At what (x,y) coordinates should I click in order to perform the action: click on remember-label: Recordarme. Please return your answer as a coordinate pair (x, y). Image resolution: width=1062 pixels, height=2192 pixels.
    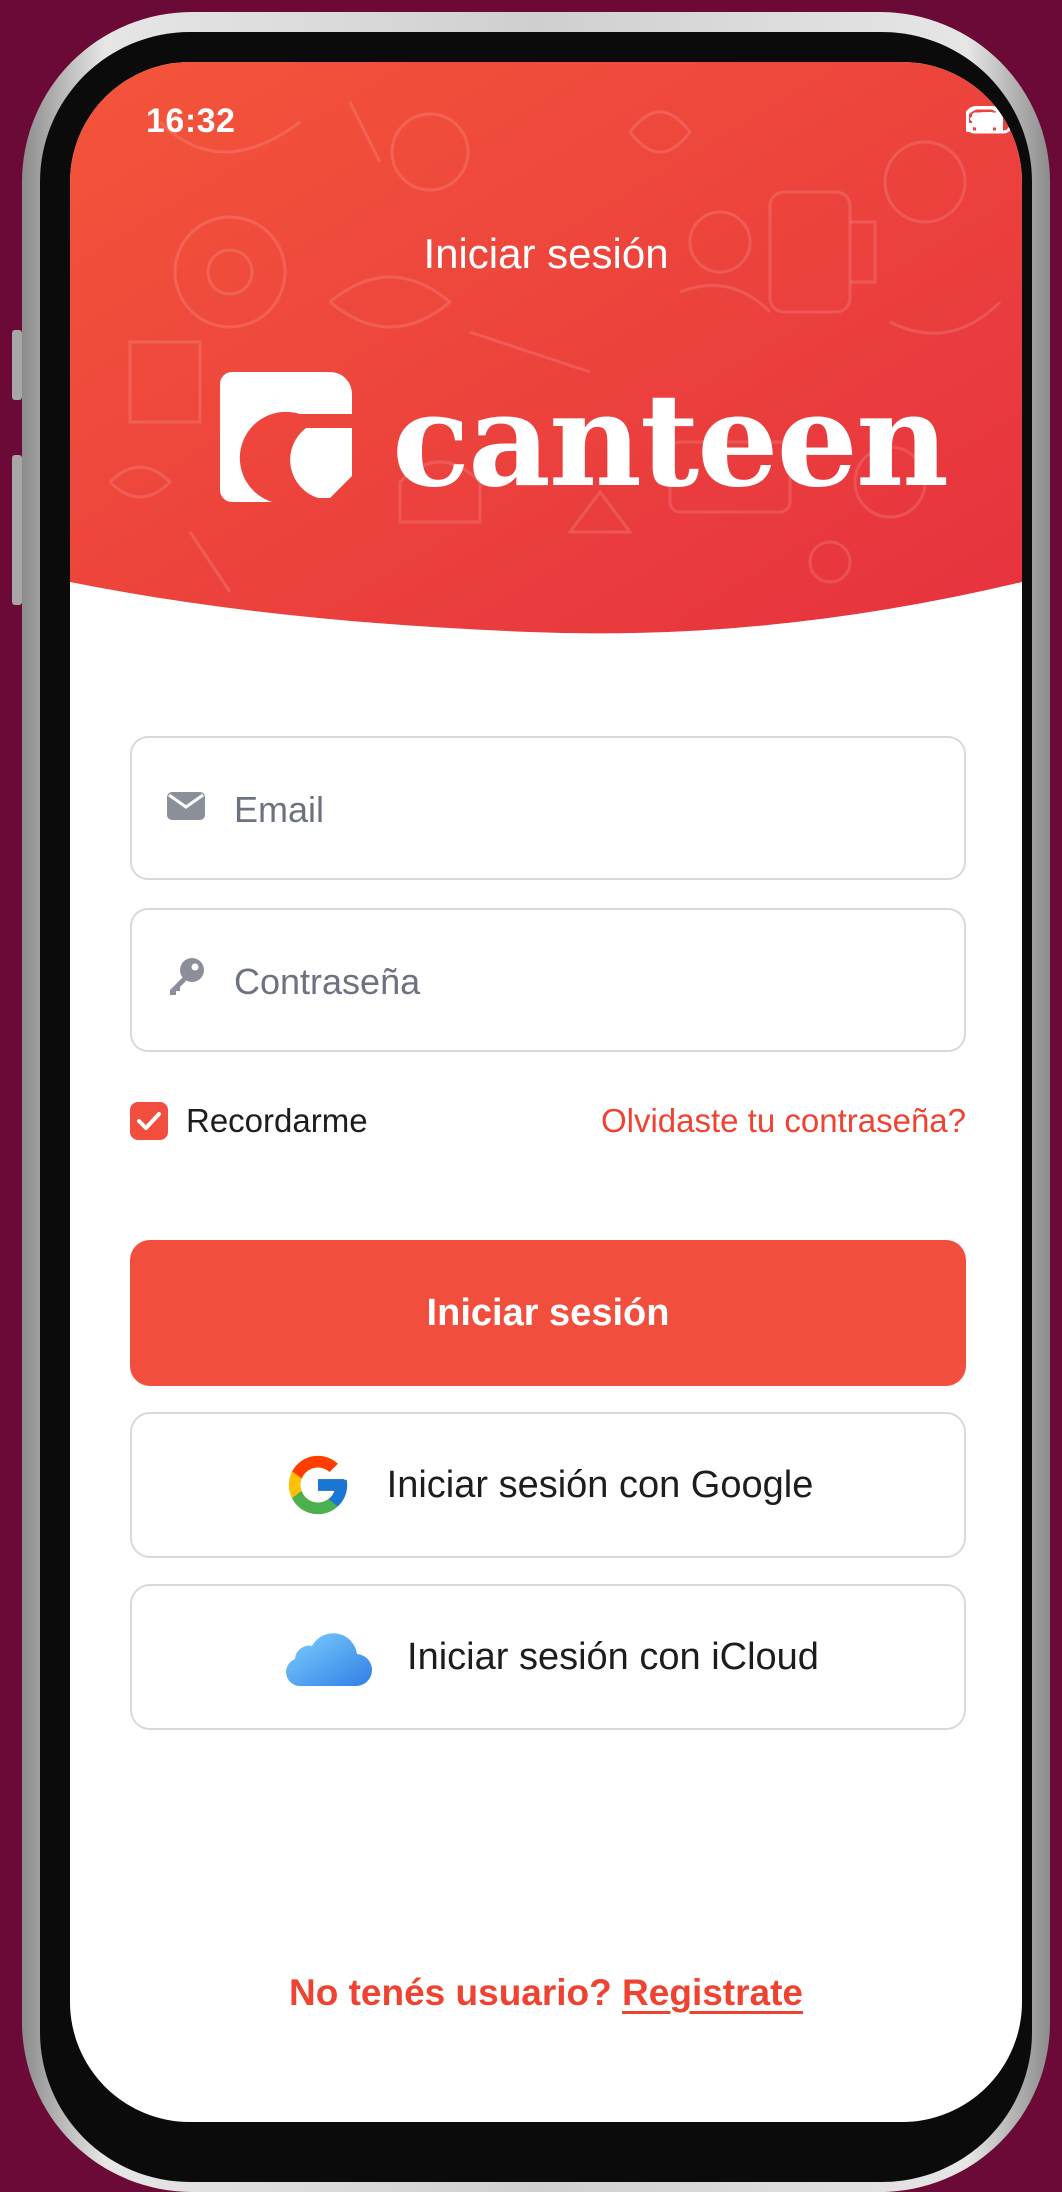
    Looking at the image, I should click on (277, 1120).